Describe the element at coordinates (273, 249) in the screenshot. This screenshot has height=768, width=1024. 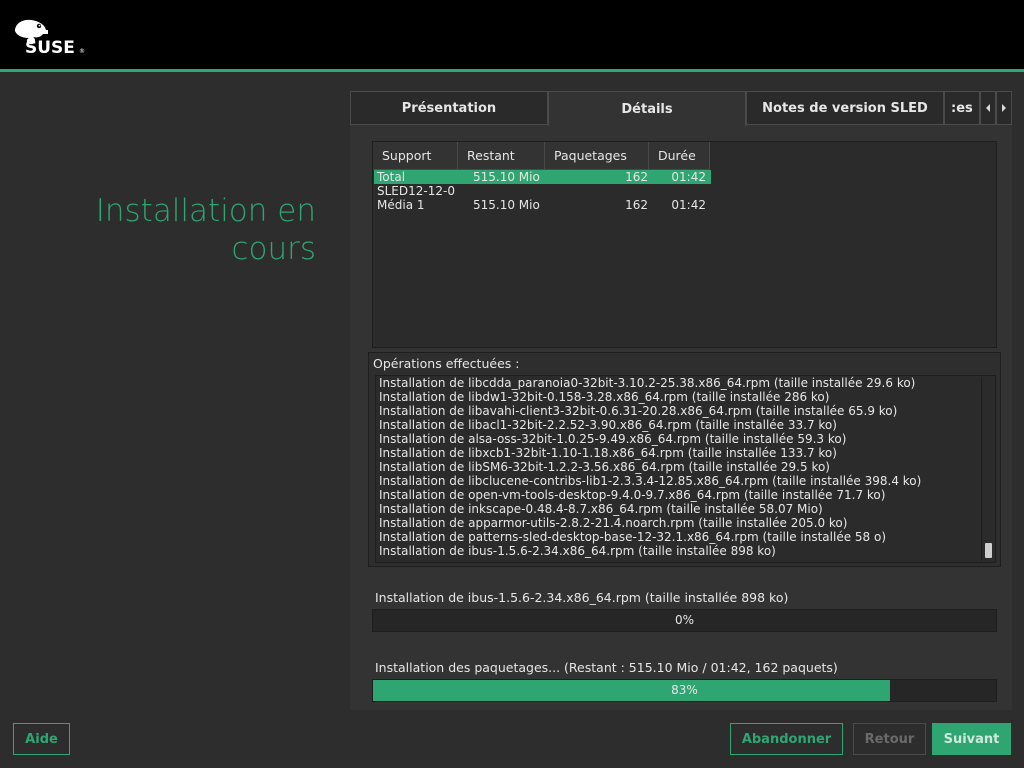
I see `page-title-line2: cours` at that location.